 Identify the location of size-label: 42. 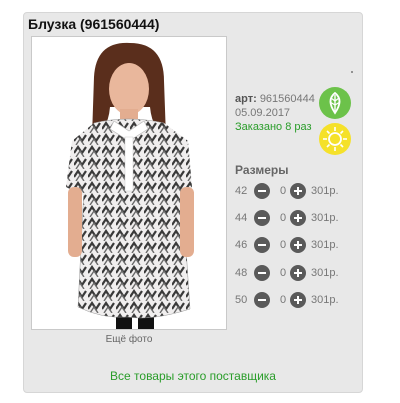
(241, 191).